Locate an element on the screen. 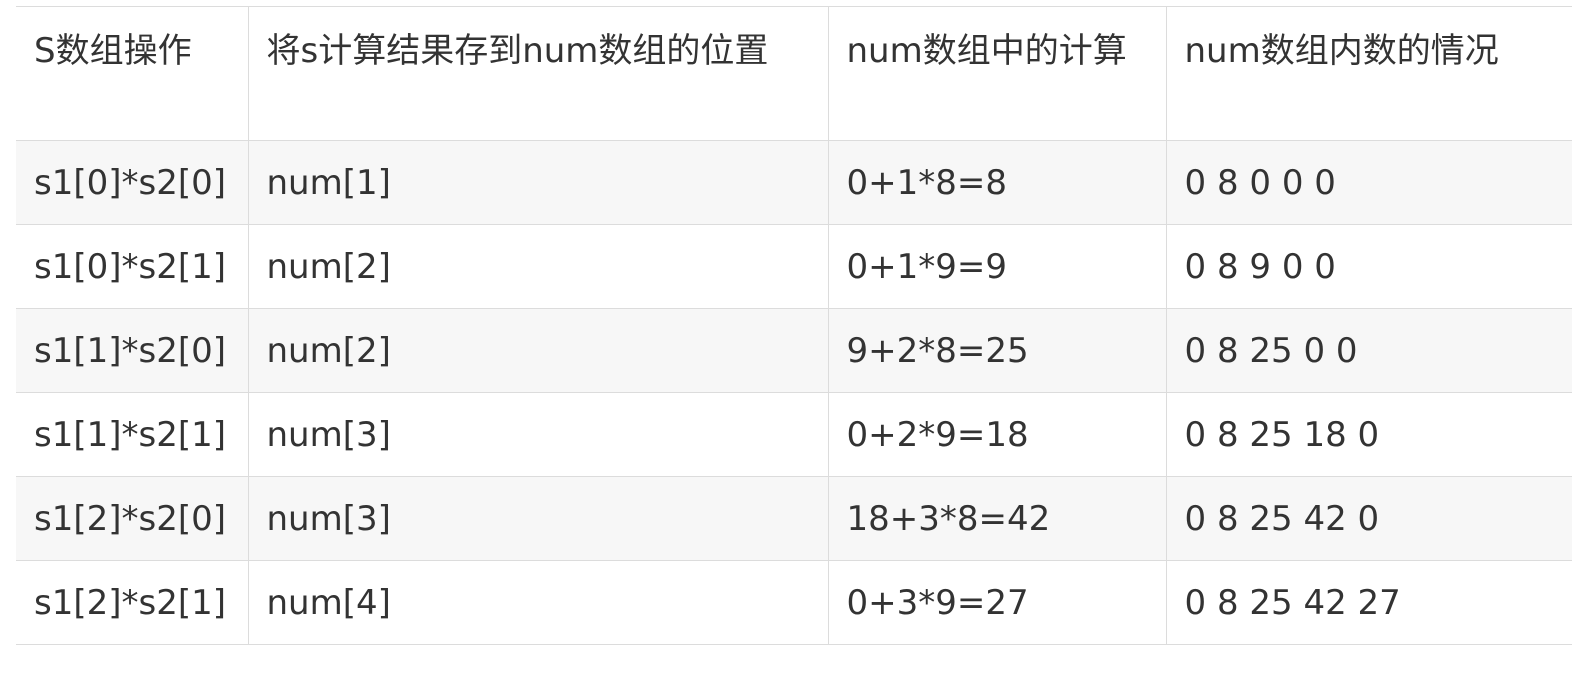 The height and width of the screenshot is (676, 1588). cell-calculation: 18+3*8=42 is located at coordinates (997, 518).